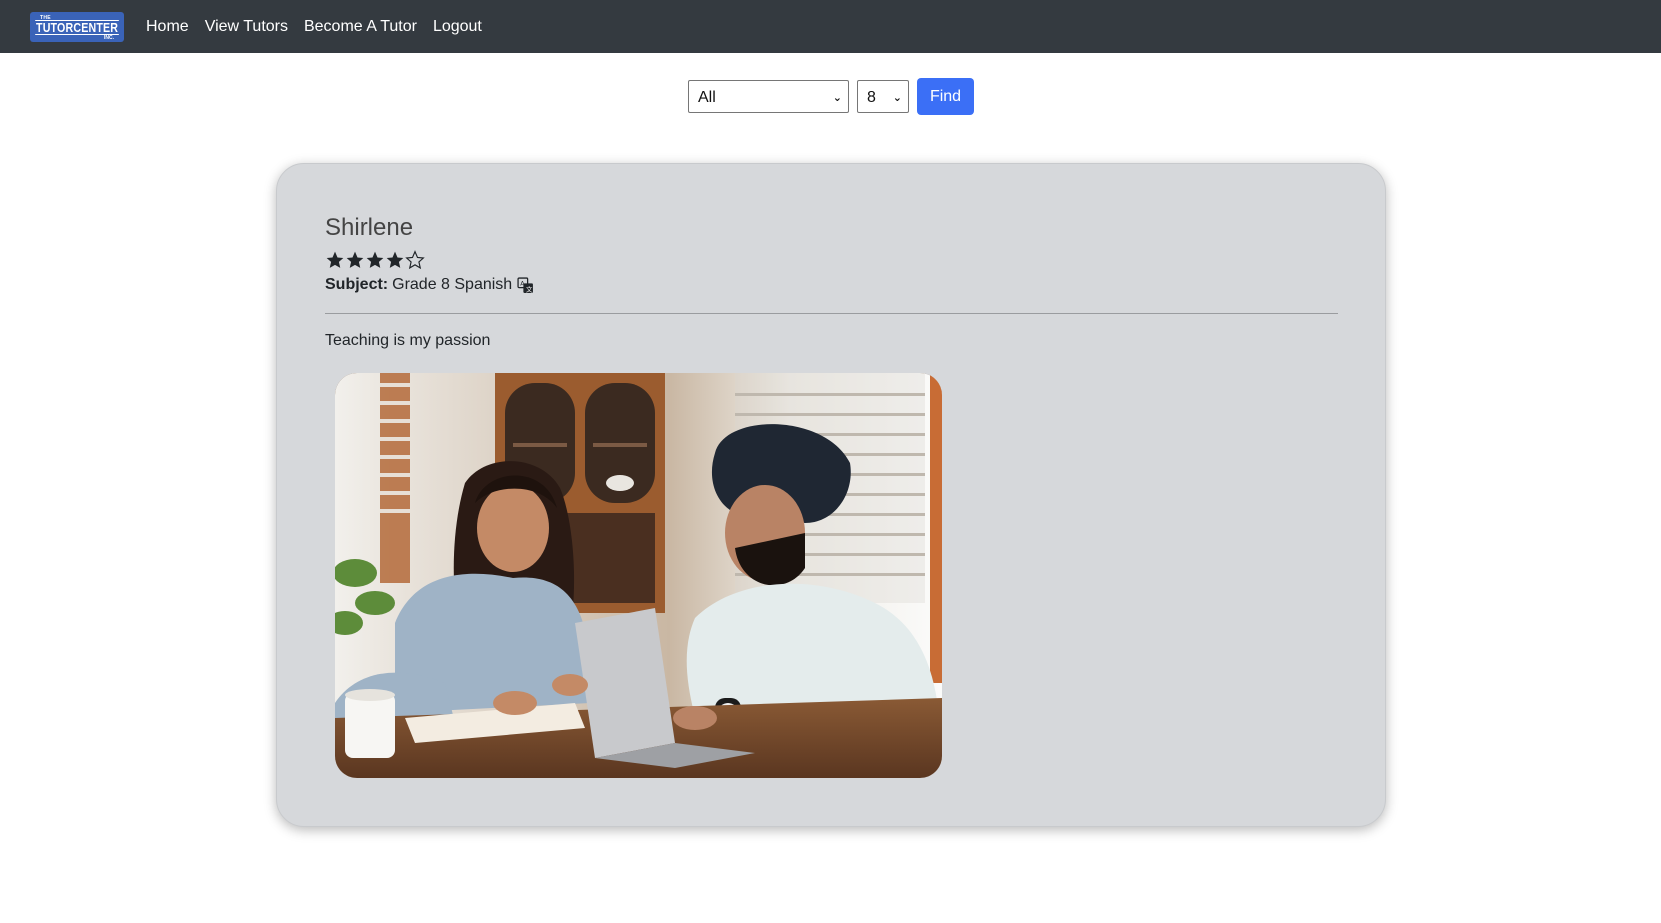 This screenshot has height=923, width=1661. I want to click on nav-link-become-a-tutor: Become A Tutor, so click(360, 27).